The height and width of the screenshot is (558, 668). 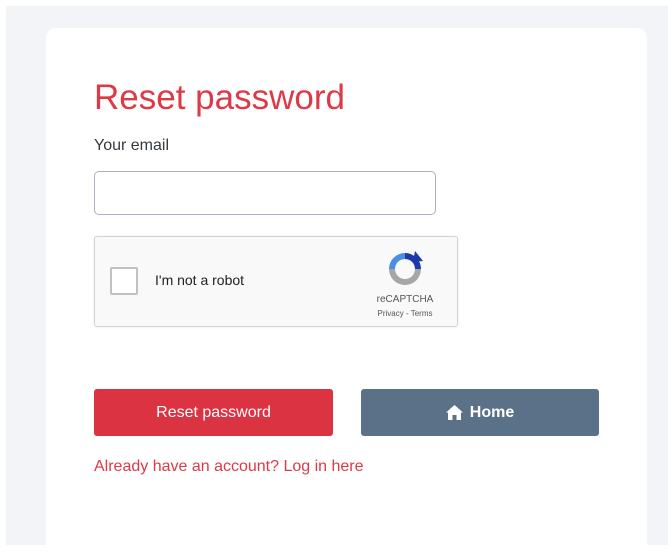 What do you see at coordinates (200, 280) in the screenshot?
I see `recaptcha-label: I'm not a robot` at bounding box center [200, 280].